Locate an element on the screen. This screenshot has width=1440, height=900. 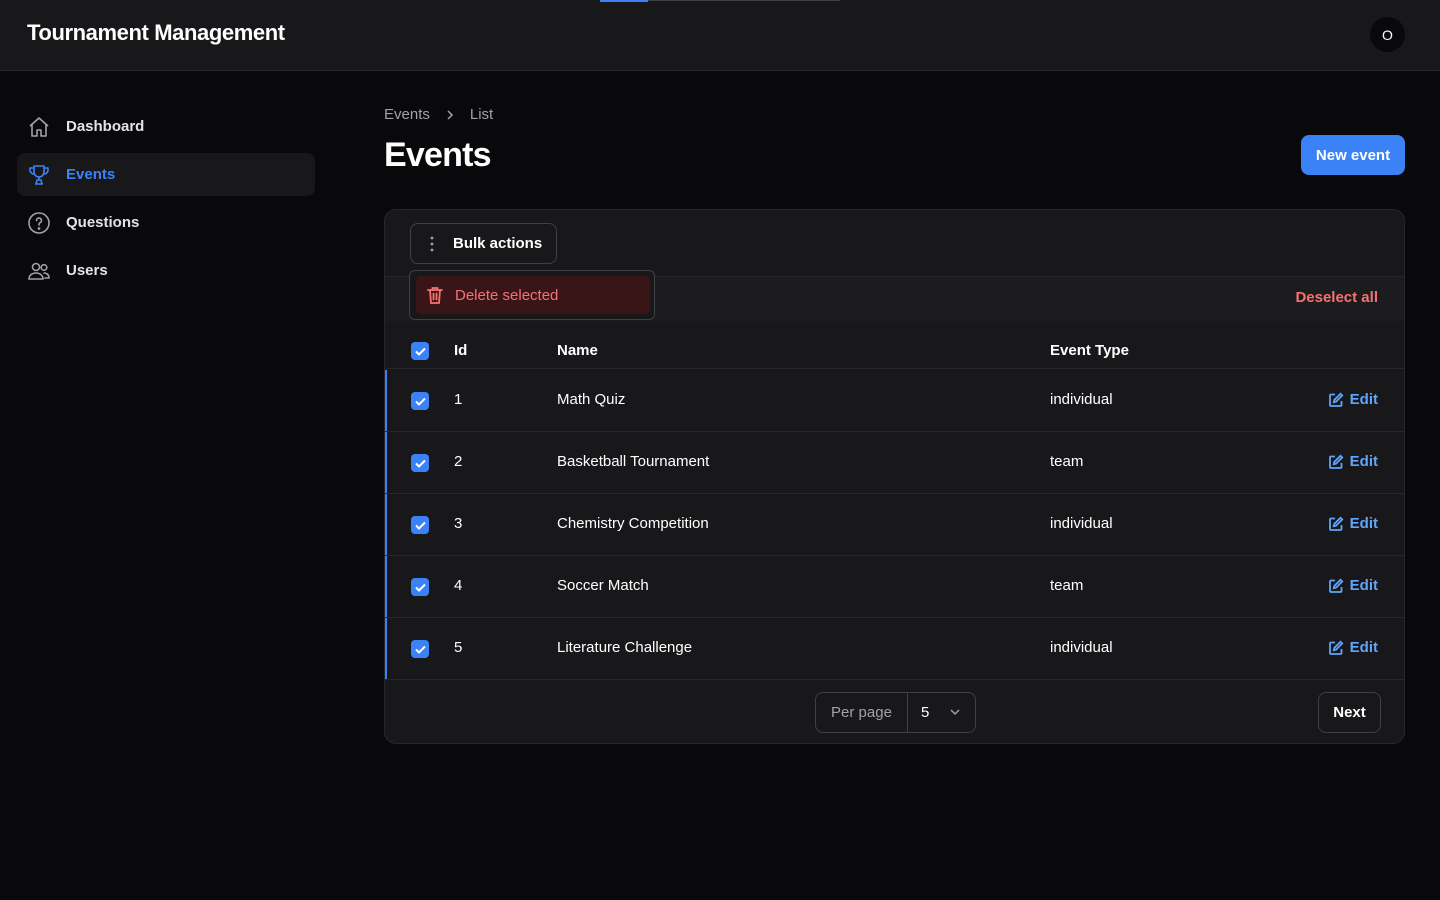
per-page-select: Per page 5 is located at coordinates (895, 712).